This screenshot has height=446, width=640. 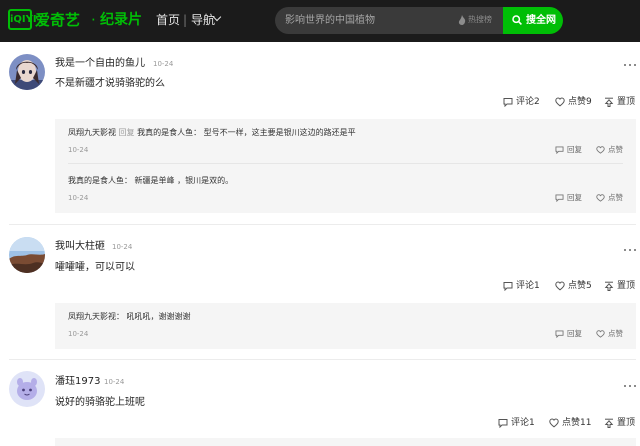 What do you see at coordinates (365, 20) in the screenshot?
I see `search-input` at bounding box center [365, 20].